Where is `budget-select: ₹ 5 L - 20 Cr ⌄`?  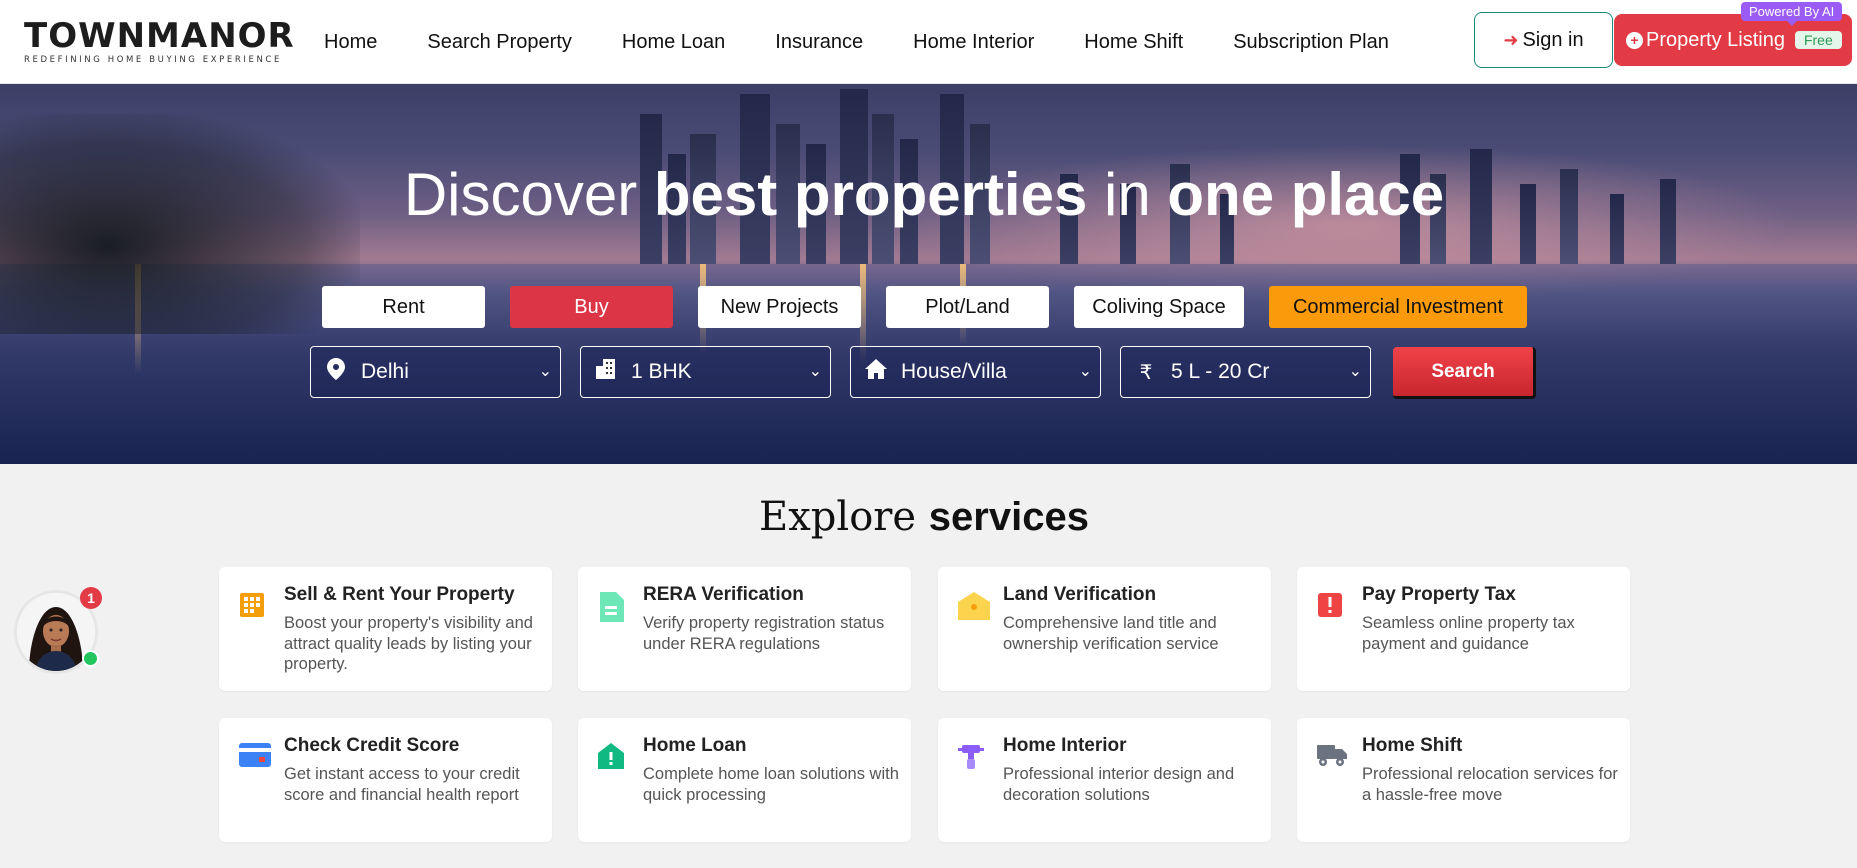
budget-select: ₹ 5 L - 20 Cr ⌄ is located at coordinates (1245, 372).